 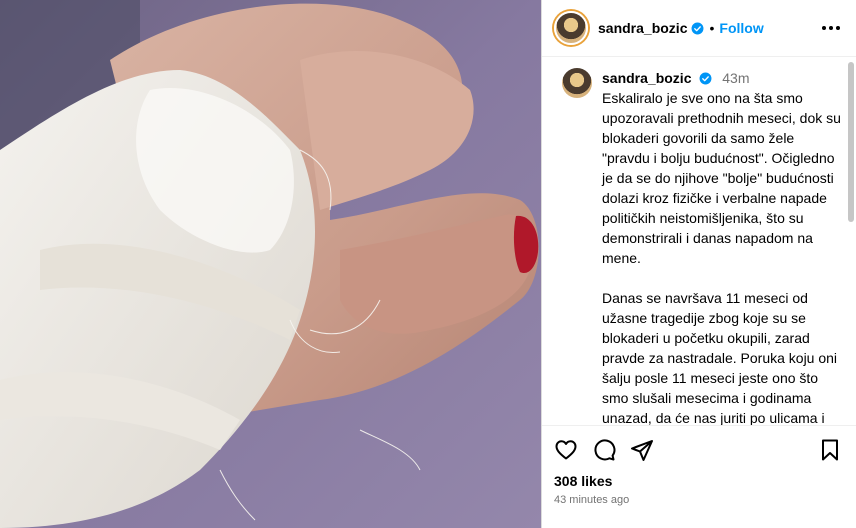 What do you see at coordinates (592, 500) in the screenshot?
I see `post-timestamp: 43 minutes ago` at bounding box center [592, 500].